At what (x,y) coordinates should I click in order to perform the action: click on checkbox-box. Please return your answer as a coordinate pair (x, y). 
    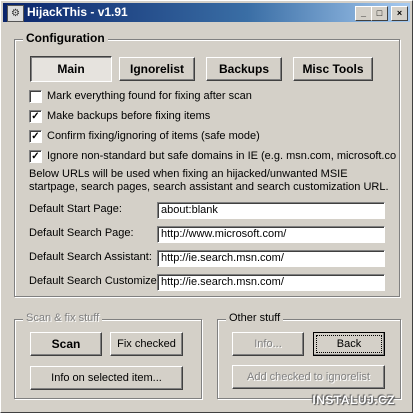
    Looking at the image, I should click on (35, 96).